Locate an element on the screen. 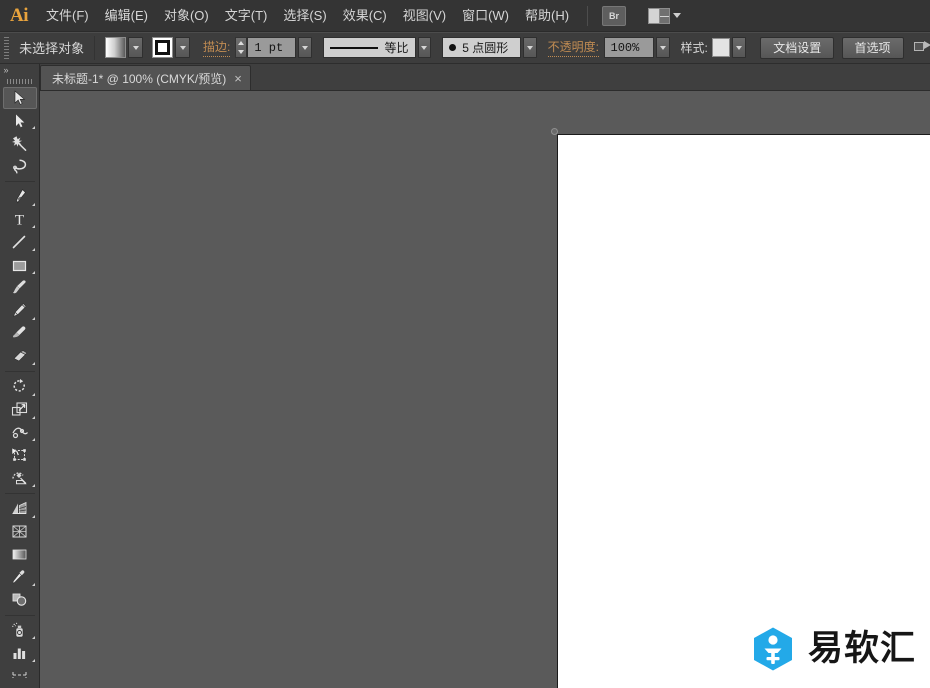 The image size is (930, 688). watermark: 易软汇 is located at coordinates (833, 649).